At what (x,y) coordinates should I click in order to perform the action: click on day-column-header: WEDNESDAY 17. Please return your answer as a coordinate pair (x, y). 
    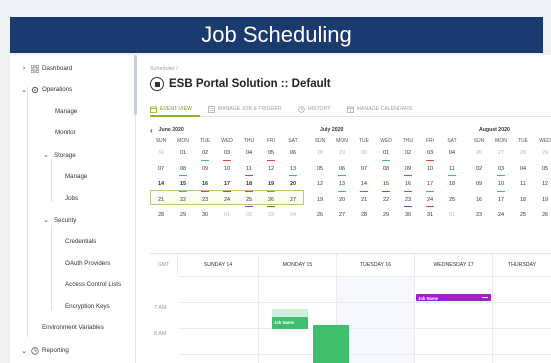
    Looking at the image, I should click on (454, 265).